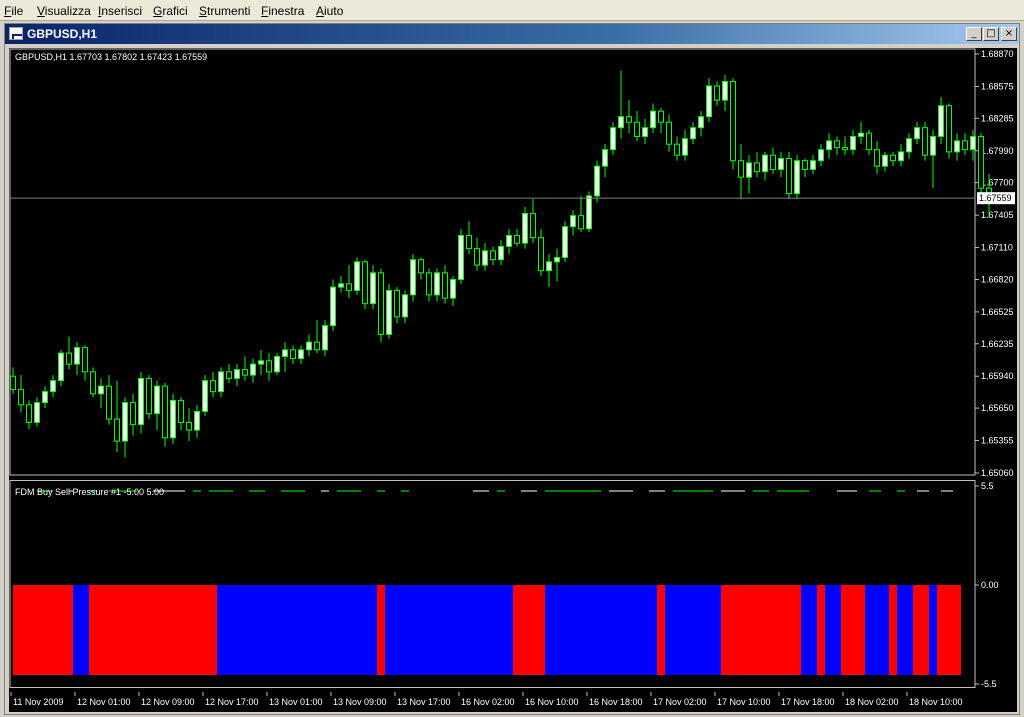 The width and height of the screenshot is (1024, 717). What do you see at coordinates (16, 33) in the screenshot?
I see `chart-window-icon` at bounding box center [16, 33].